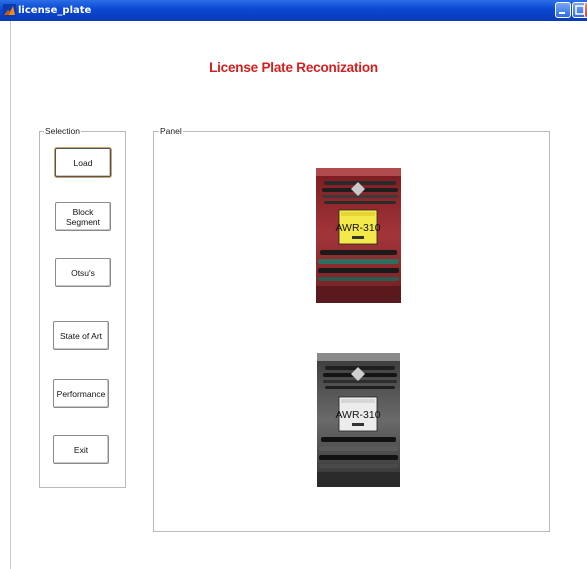  Describe the element at coordinates (83, 216) in the screenshot. I see `block-segment-button: Block Segment` at that location.